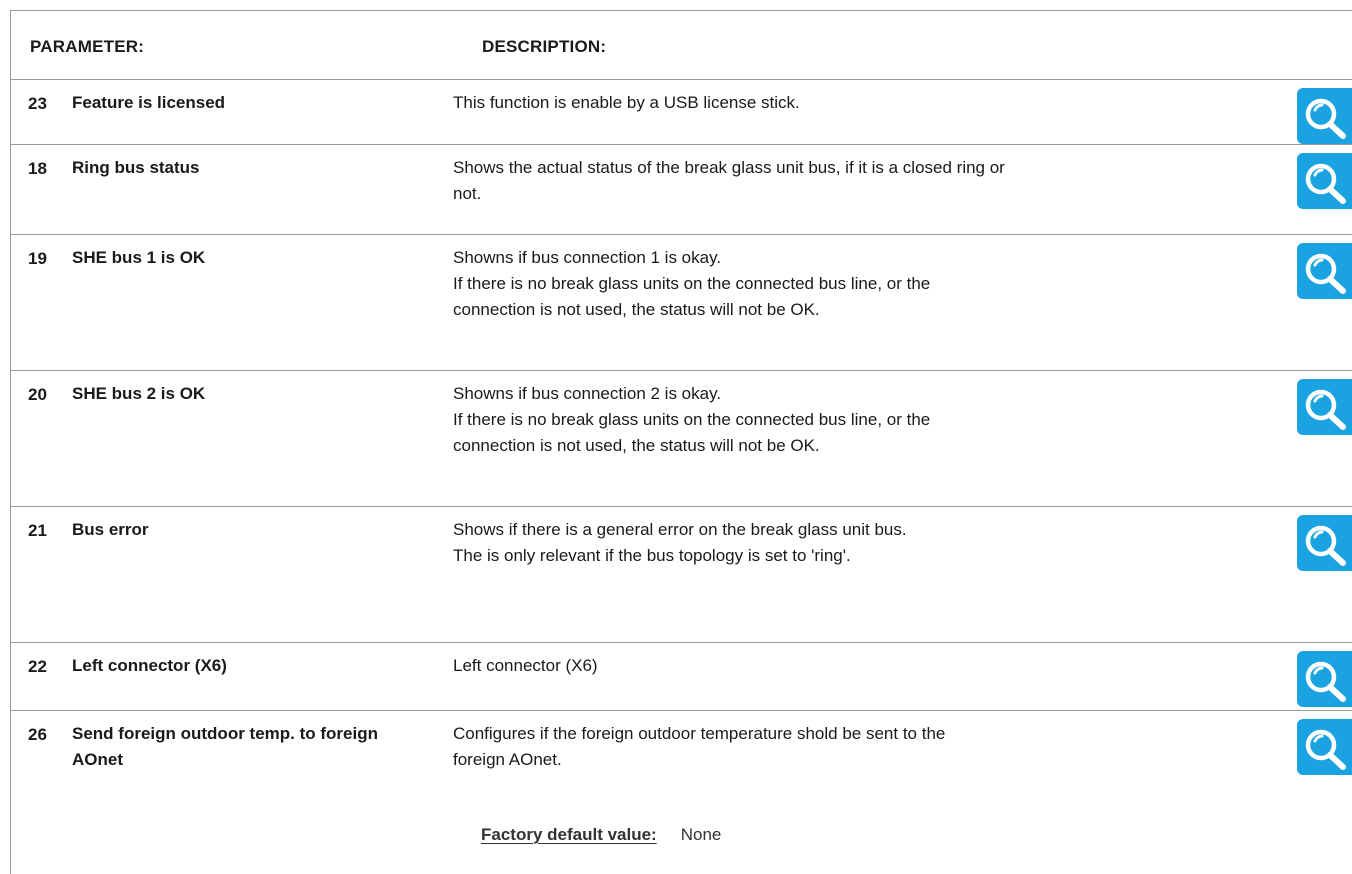  What do you see at coordinates (37, 666) in the screenshot?
I see `parameter-number: 22` at bounding box center [37, 666].